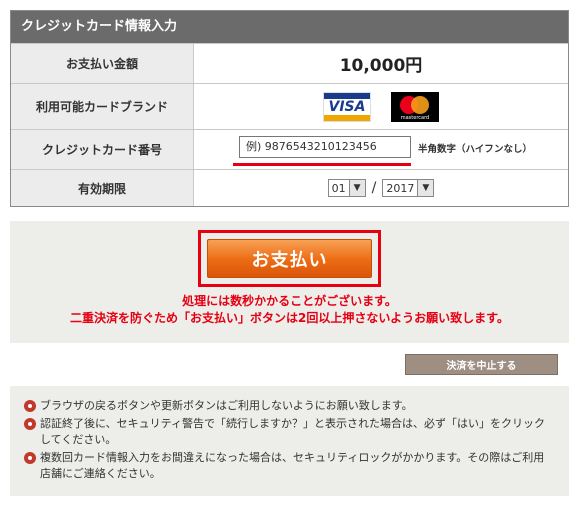 This screenshot has width=579, height=507. I want to click on double-charge-warning: 二重決済を防ぐため「お支払い」ボタンは2回以上押さないようお願い致します。, so click(289, 318).